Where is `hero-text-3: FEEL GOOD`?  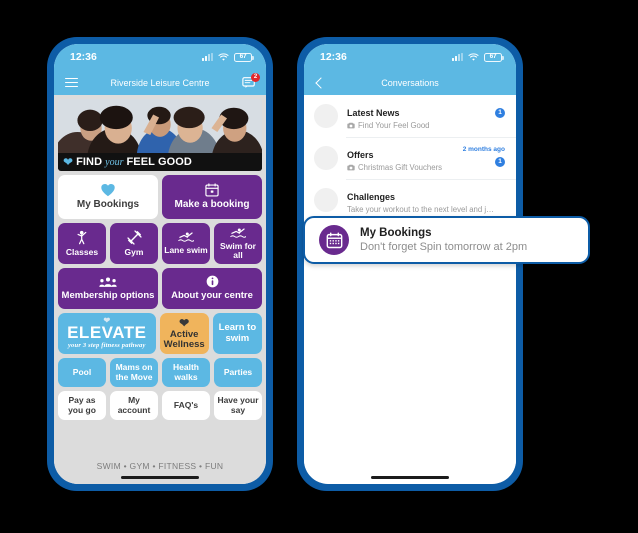
hero-text-3: FEEL GOOD is located at coordinates (159, 162).